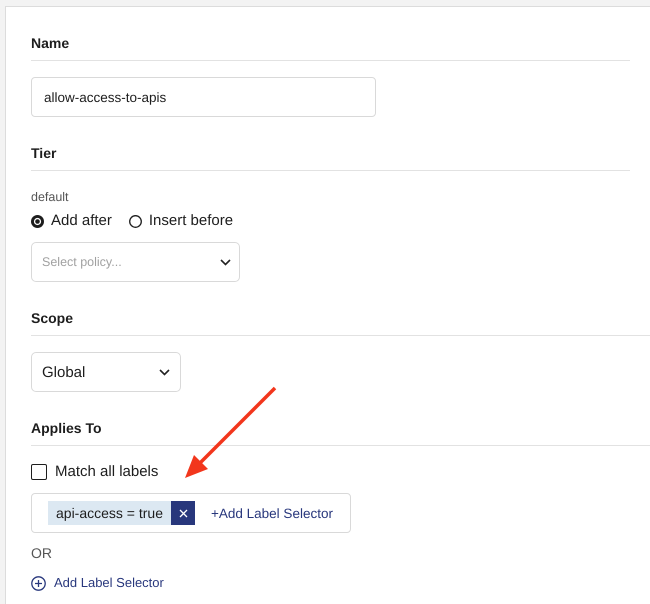 This screenshot has height=604, width=650. I want to click on section-heading: Tier, so click(43, 153).